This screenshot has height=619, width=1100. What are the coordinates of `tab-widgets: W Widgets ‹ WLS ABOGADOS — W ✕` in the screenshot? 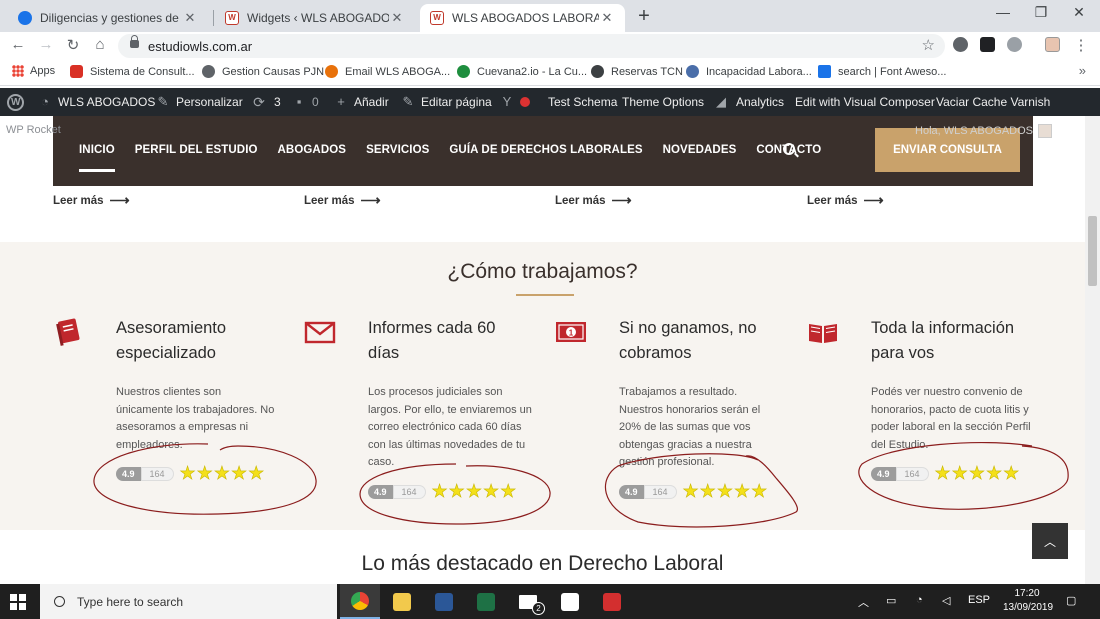 It's located at (315, 18).